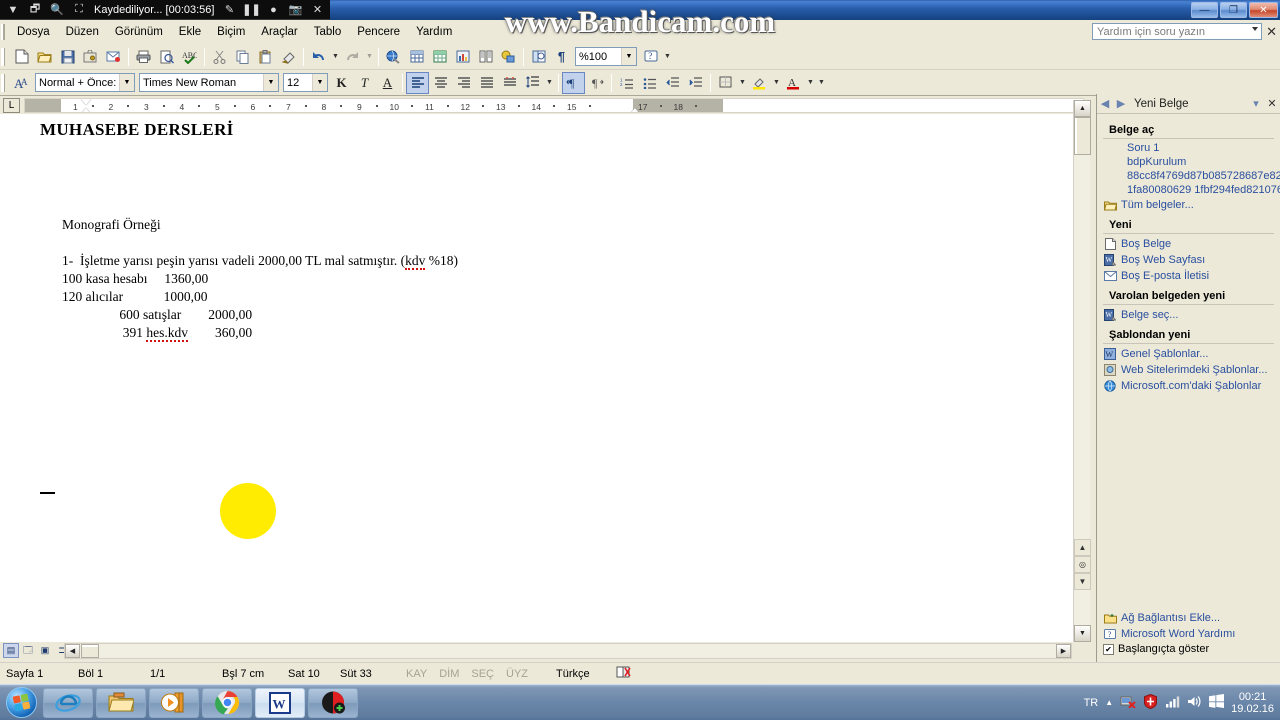 Image resolution: width=1280 pixels, height=720 pixels. What do you see at coordinates (821, 83) in the screenshot?
I see `toolbar-options-icon: ▼` at bounding box center [821, 83].